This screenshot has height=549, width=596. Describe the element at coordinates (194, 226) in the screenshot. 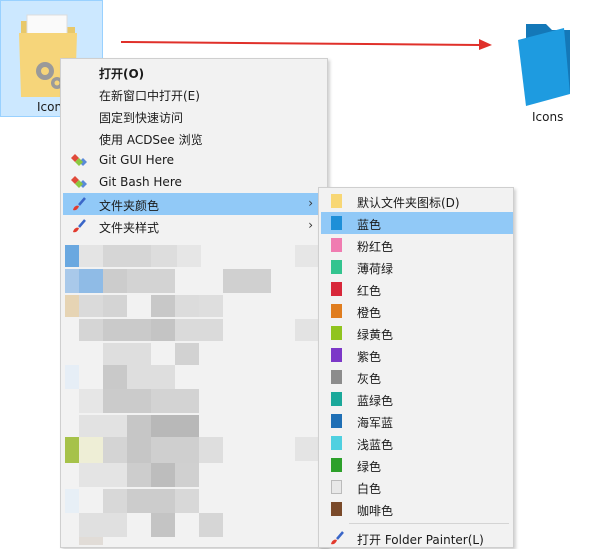

I see `menu-item-folder-style: 文件夹样式 ›` at that location.